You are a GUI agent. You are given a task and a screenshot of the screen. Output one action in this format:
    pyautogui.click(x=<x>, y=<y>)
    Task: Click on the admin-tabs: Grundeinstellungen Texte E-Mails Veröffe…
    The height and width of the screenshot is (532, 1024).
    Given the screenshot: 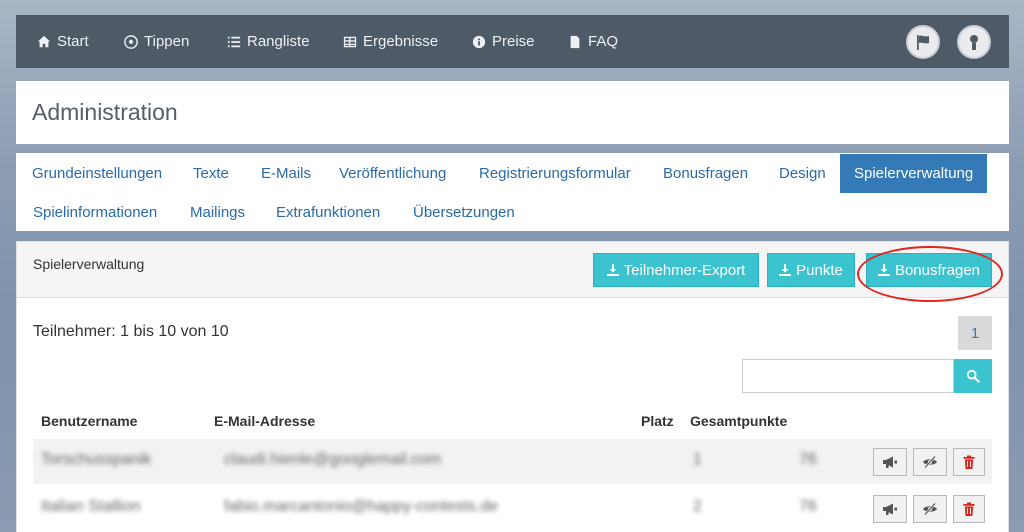 What is the action you would take?
    pyautogui.click(x=512, y=192)
    